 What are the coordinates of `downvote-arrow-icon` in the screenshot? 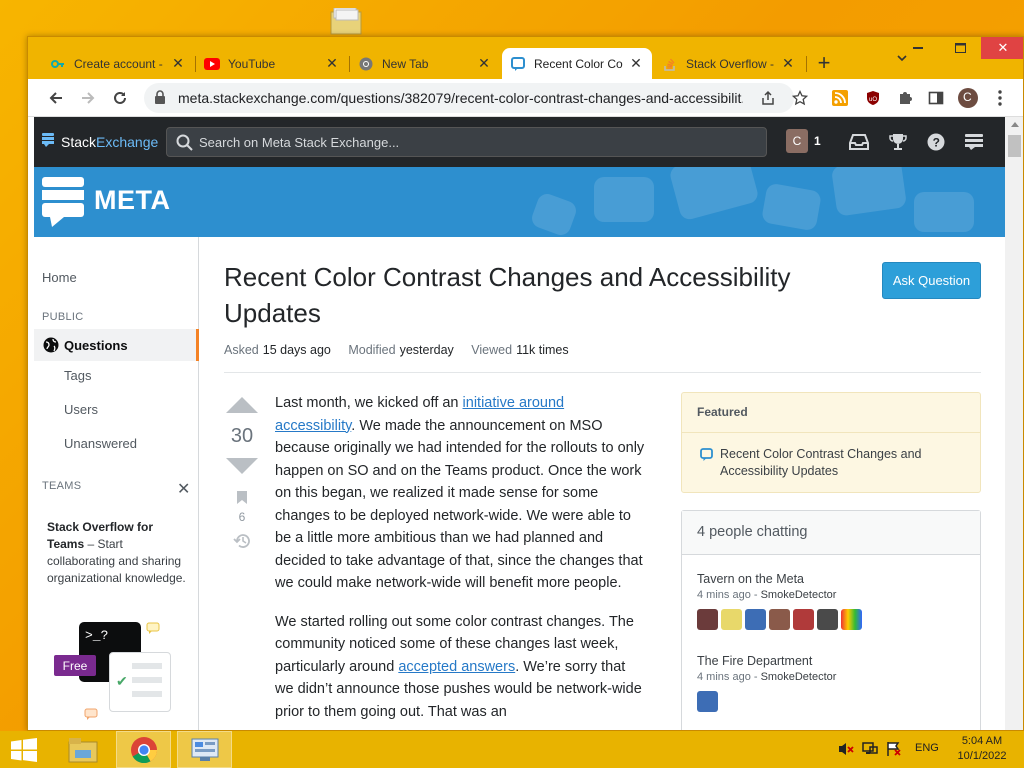 It's located at (242, 466).